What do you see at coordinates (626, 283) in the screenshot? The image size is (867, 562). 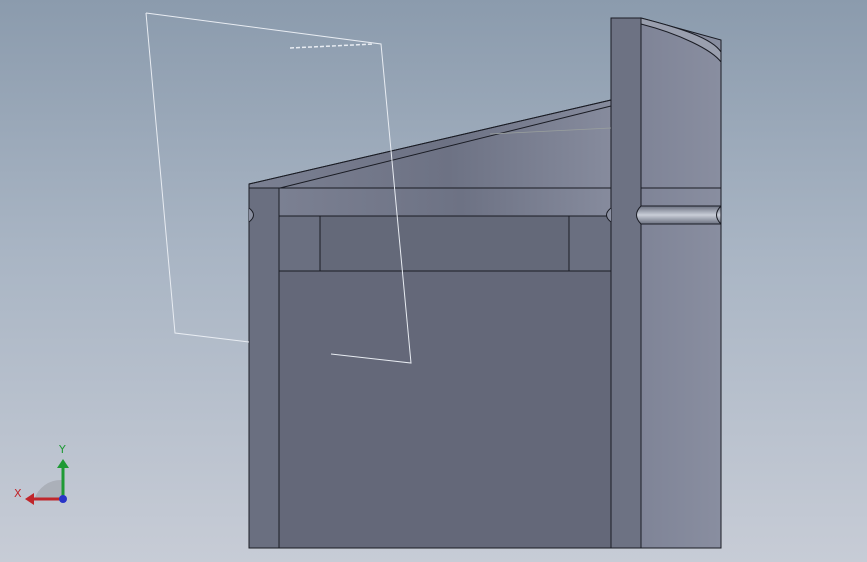 I see `center-column-face` at bounding box center [626, 283].